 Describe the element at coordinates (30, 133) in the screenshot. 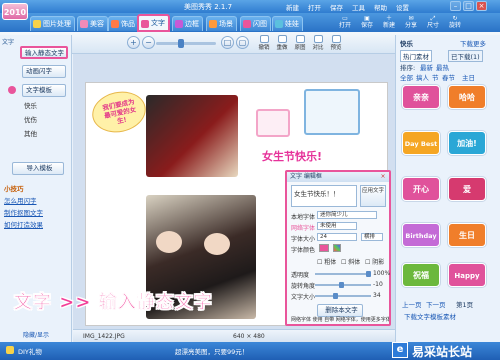

I see `category-other: 其他` at that location.